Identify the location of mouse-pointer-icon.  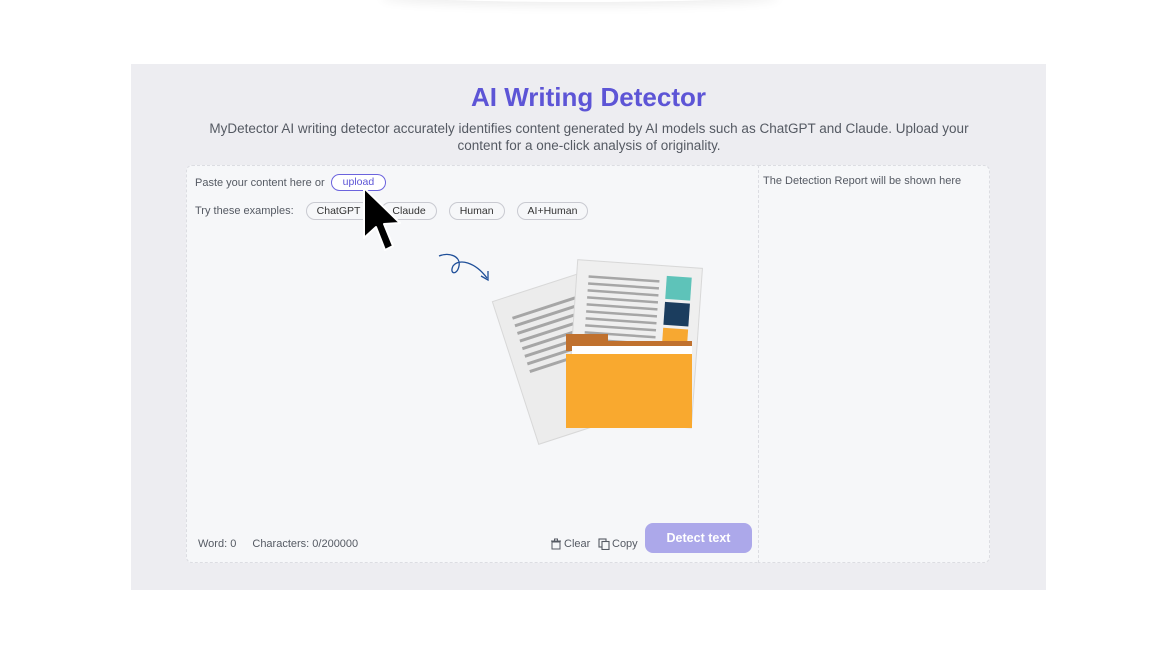
(382, 219).